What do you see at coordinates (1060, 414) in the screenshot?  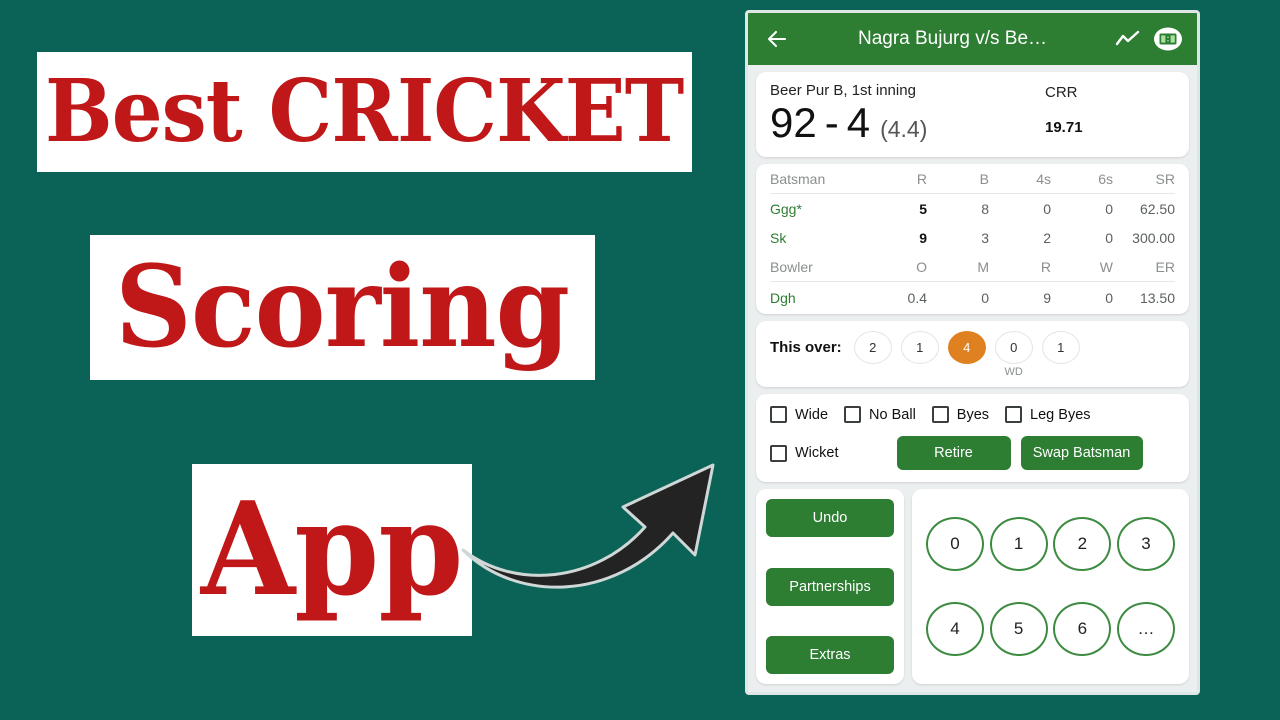 I see `checkbox-label: Leg Byes` at bounding box center [1060, 414].